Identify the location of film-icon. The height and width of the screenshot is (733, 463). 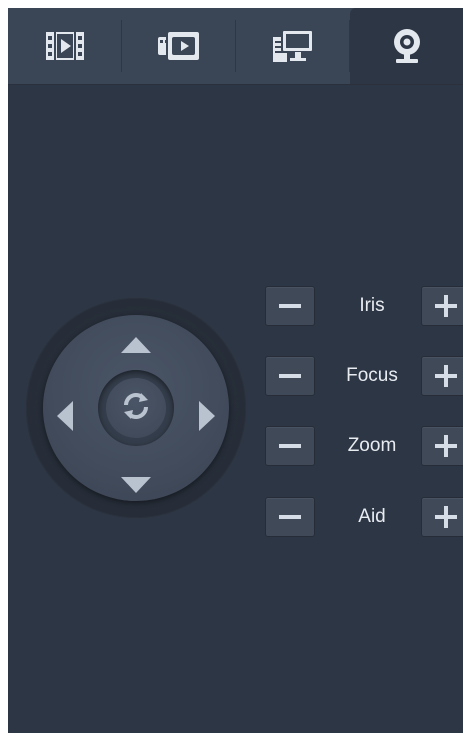
(65, 46).